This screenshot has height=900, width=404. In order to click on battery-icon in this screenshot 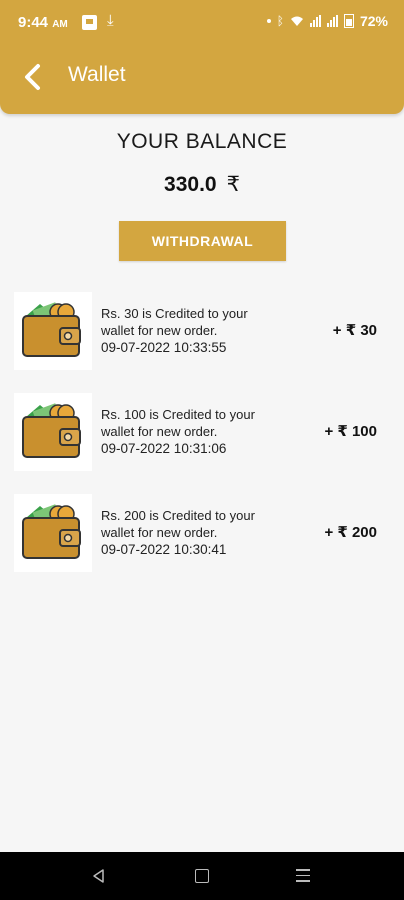, I will do `click(348, 21)`.